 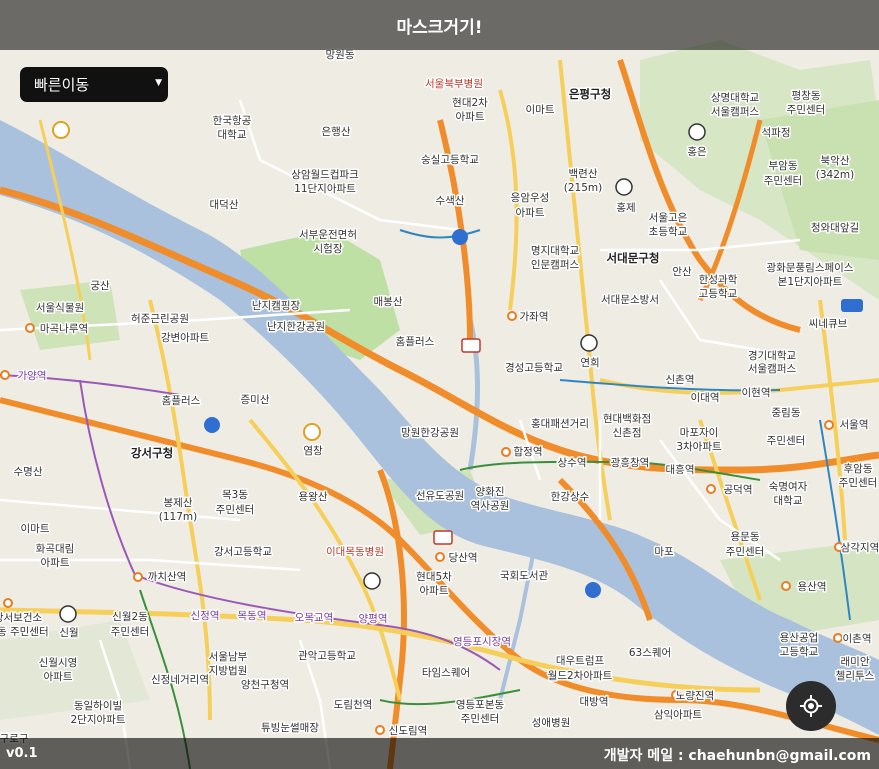 What do you see at coordinates (446, 672) in the screenshot?
I see `map-label: 타임스퀘어` at bounding box center [446, 672].